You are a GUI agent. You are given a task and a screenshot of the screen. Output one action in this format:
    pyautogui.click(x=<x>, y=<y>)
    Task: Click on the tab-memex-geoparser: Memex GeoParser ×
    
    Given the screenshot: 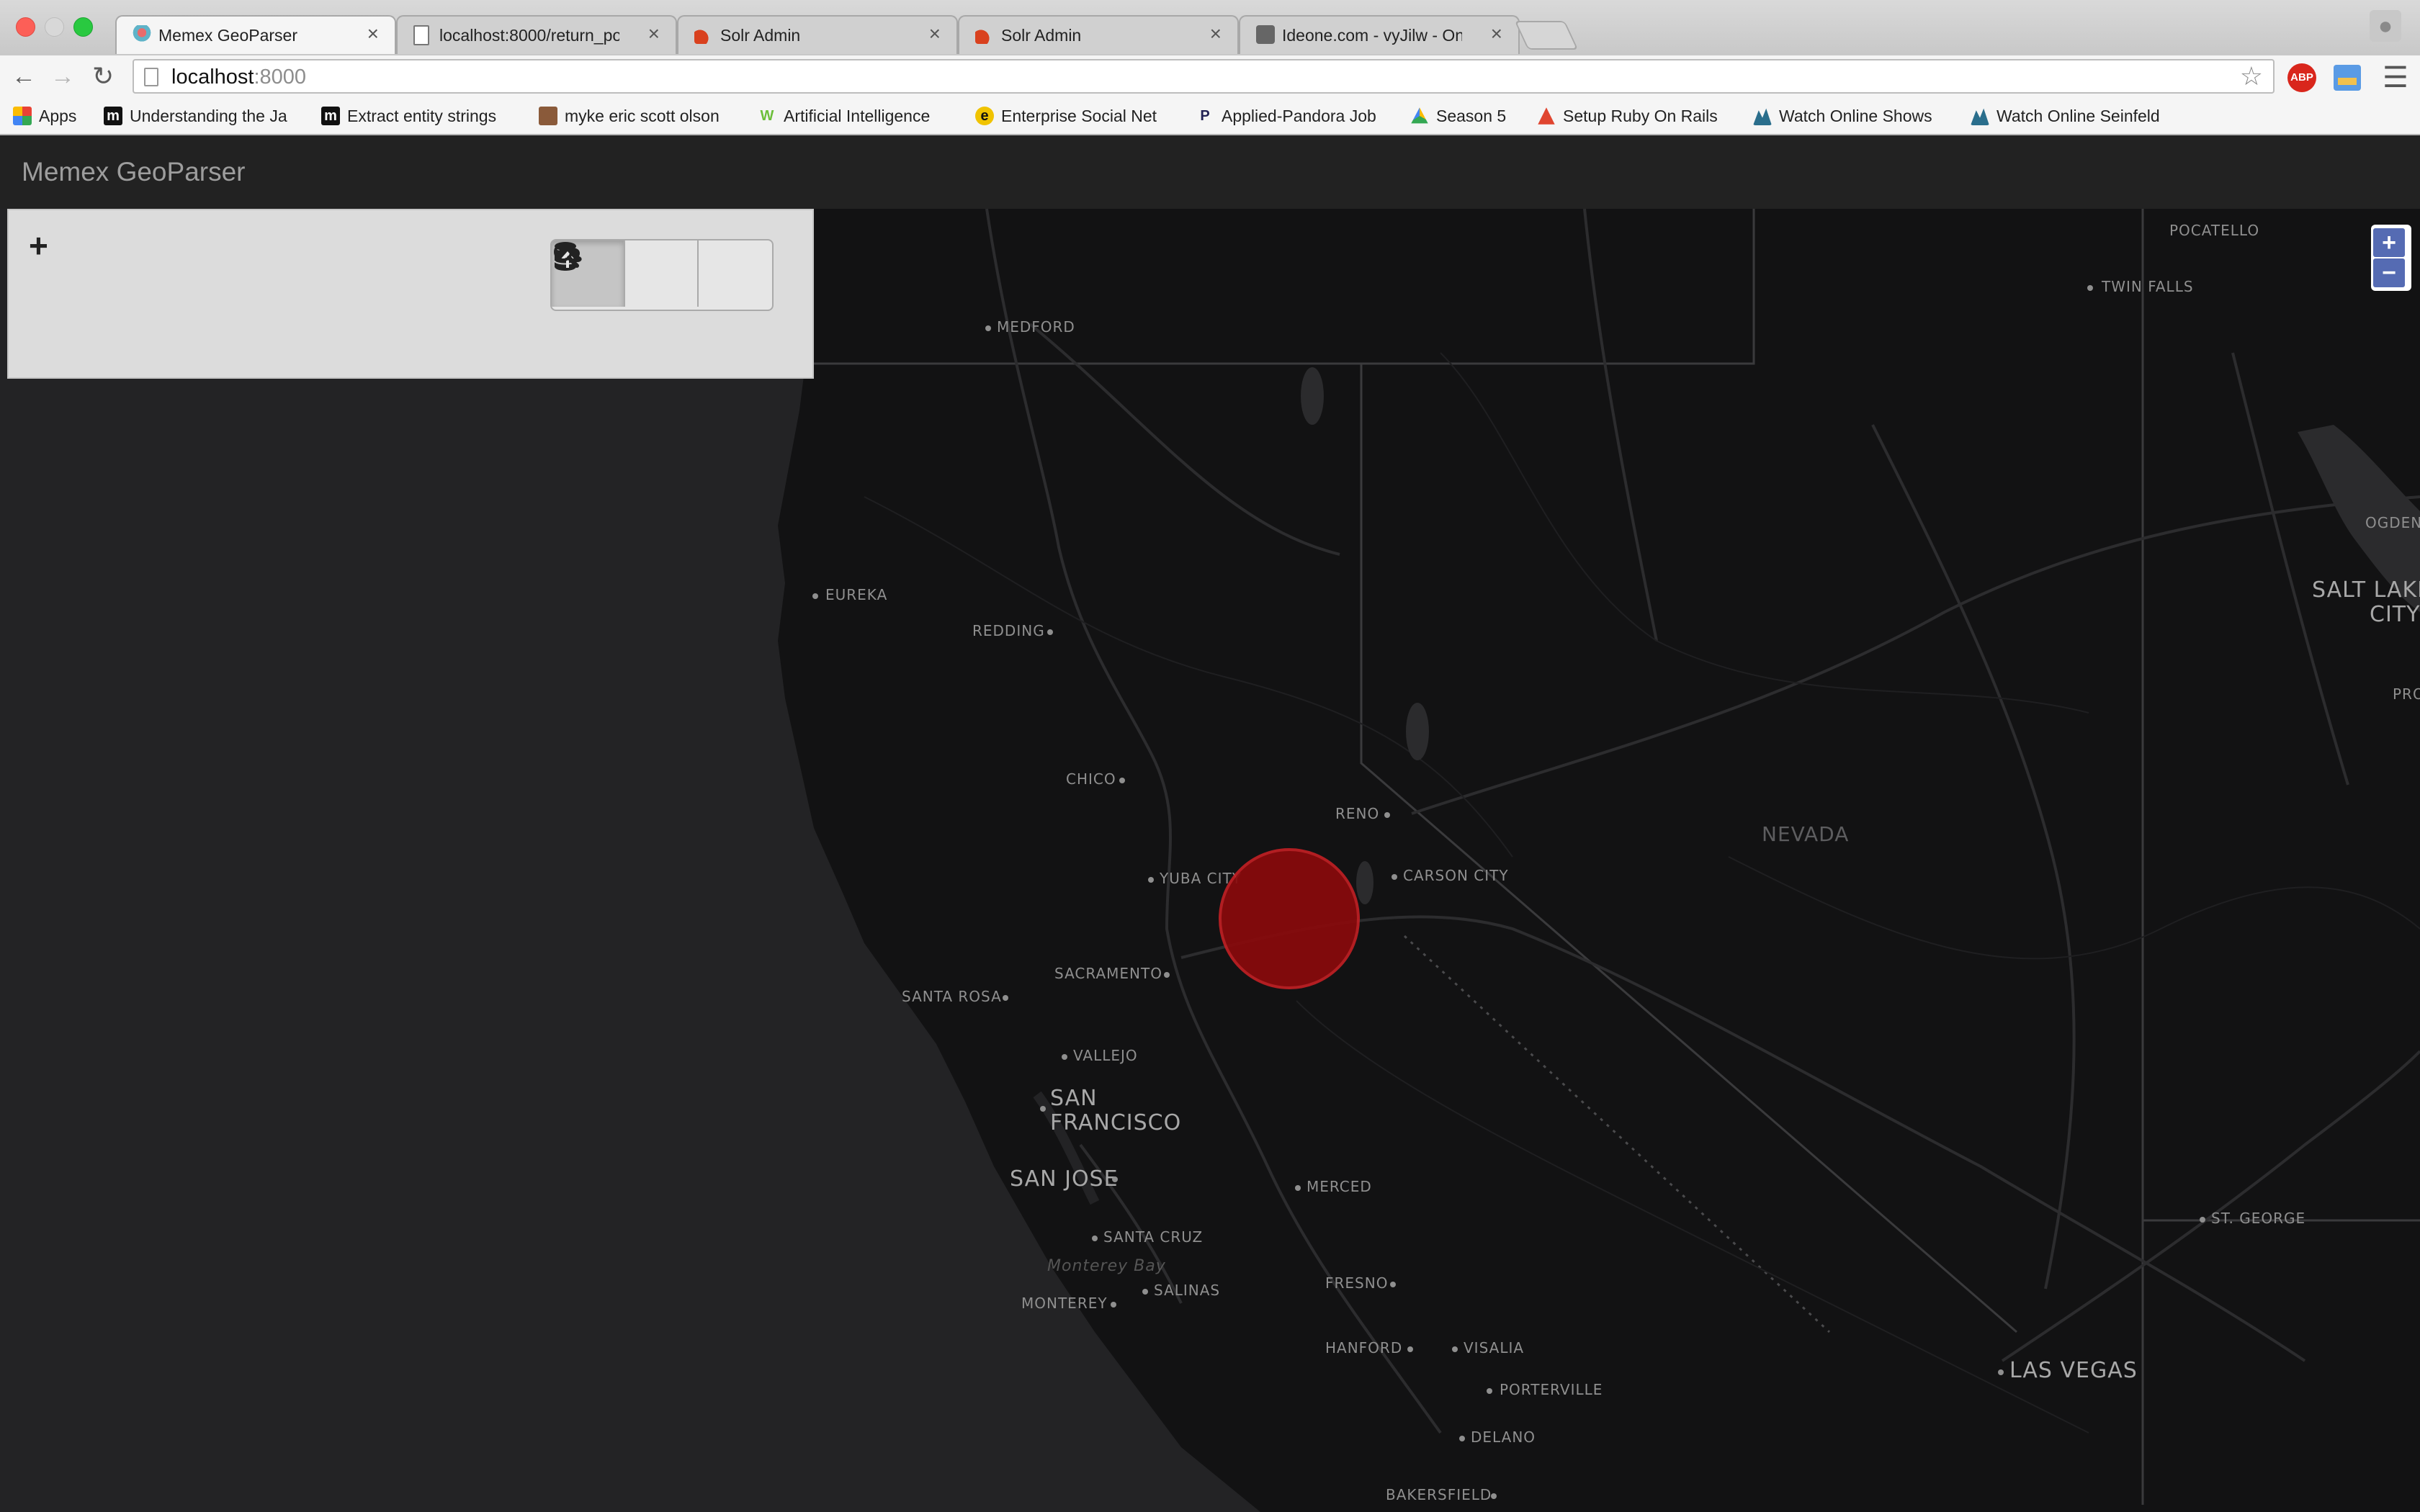 What is the action you would take?
    pyautogui.click(x=255, y=34)
    